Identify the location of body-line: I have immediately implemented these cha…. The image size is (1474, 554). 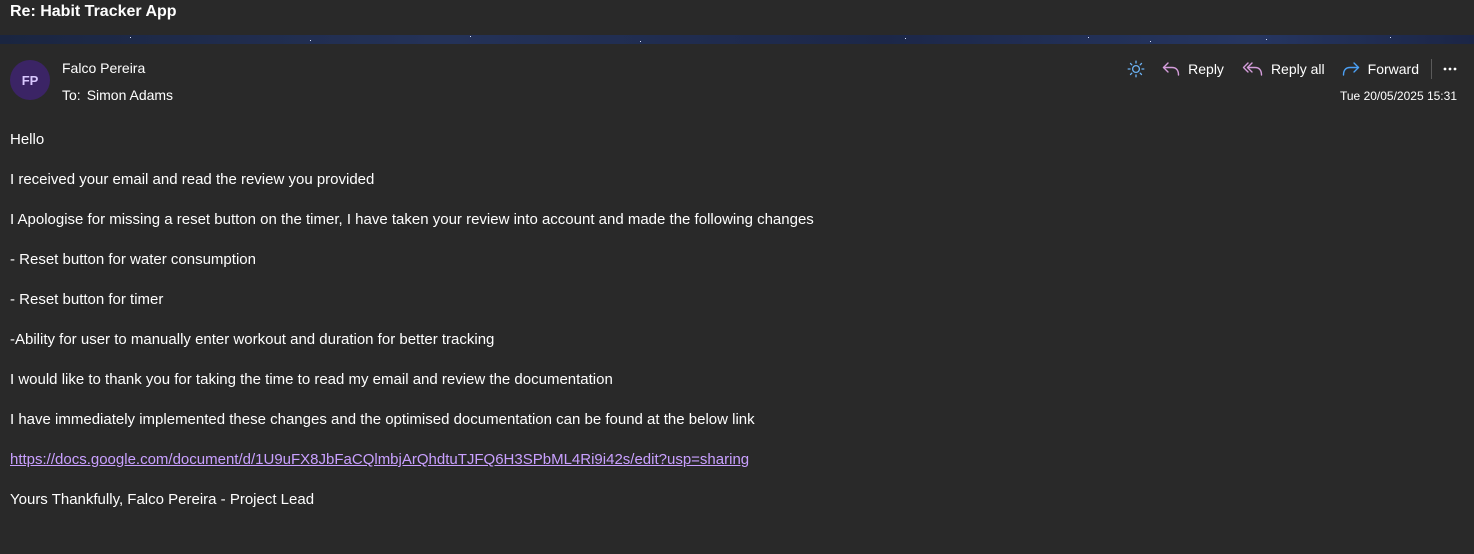
(382, 419).